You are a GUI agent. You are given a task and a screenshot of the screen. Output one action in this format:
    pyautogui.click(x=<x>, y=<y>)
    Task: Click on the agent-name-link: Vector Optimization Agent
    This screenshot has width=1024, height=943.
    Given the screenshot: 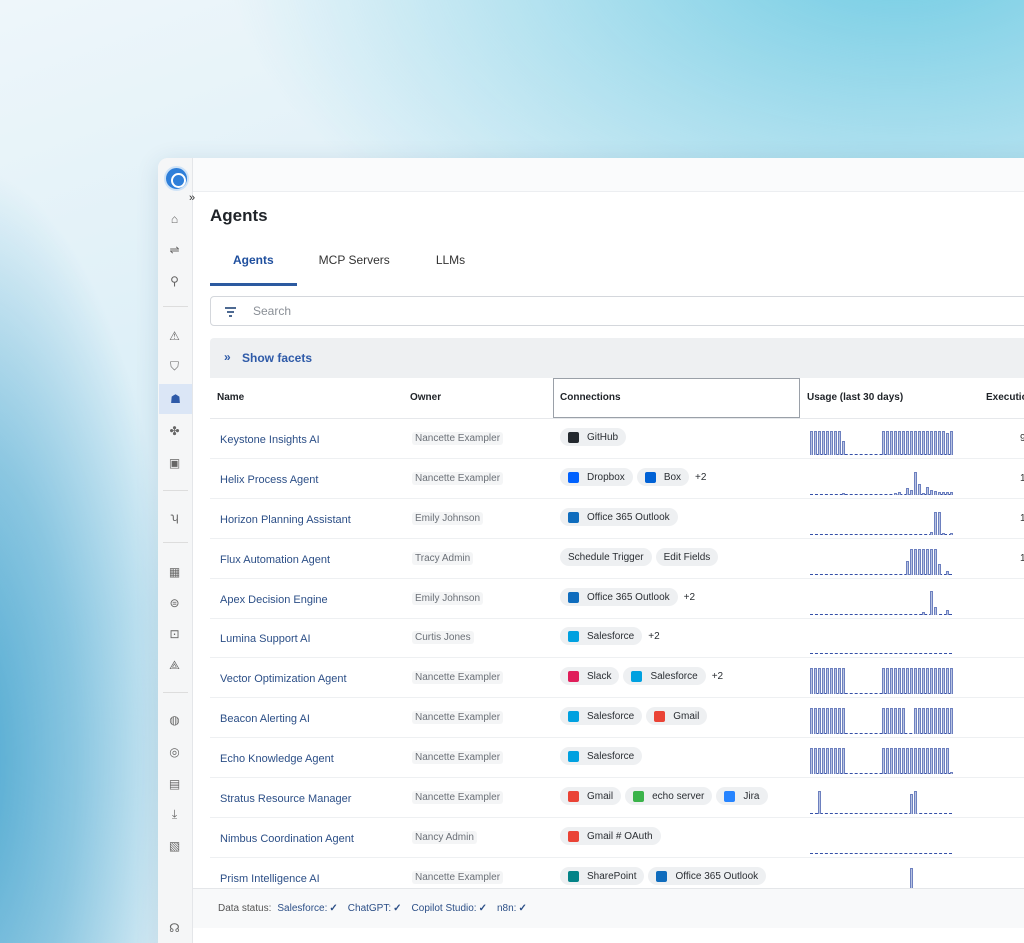 What is the action you would take?
    pyautogui.click(x=283, y=679)
    